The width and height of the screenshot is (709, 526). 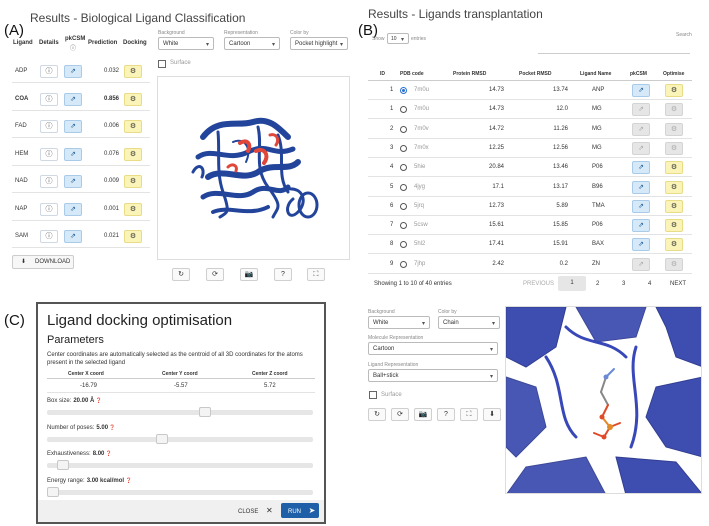 I want to click on pdb-code: 5hie, so click(x=419, y=167).